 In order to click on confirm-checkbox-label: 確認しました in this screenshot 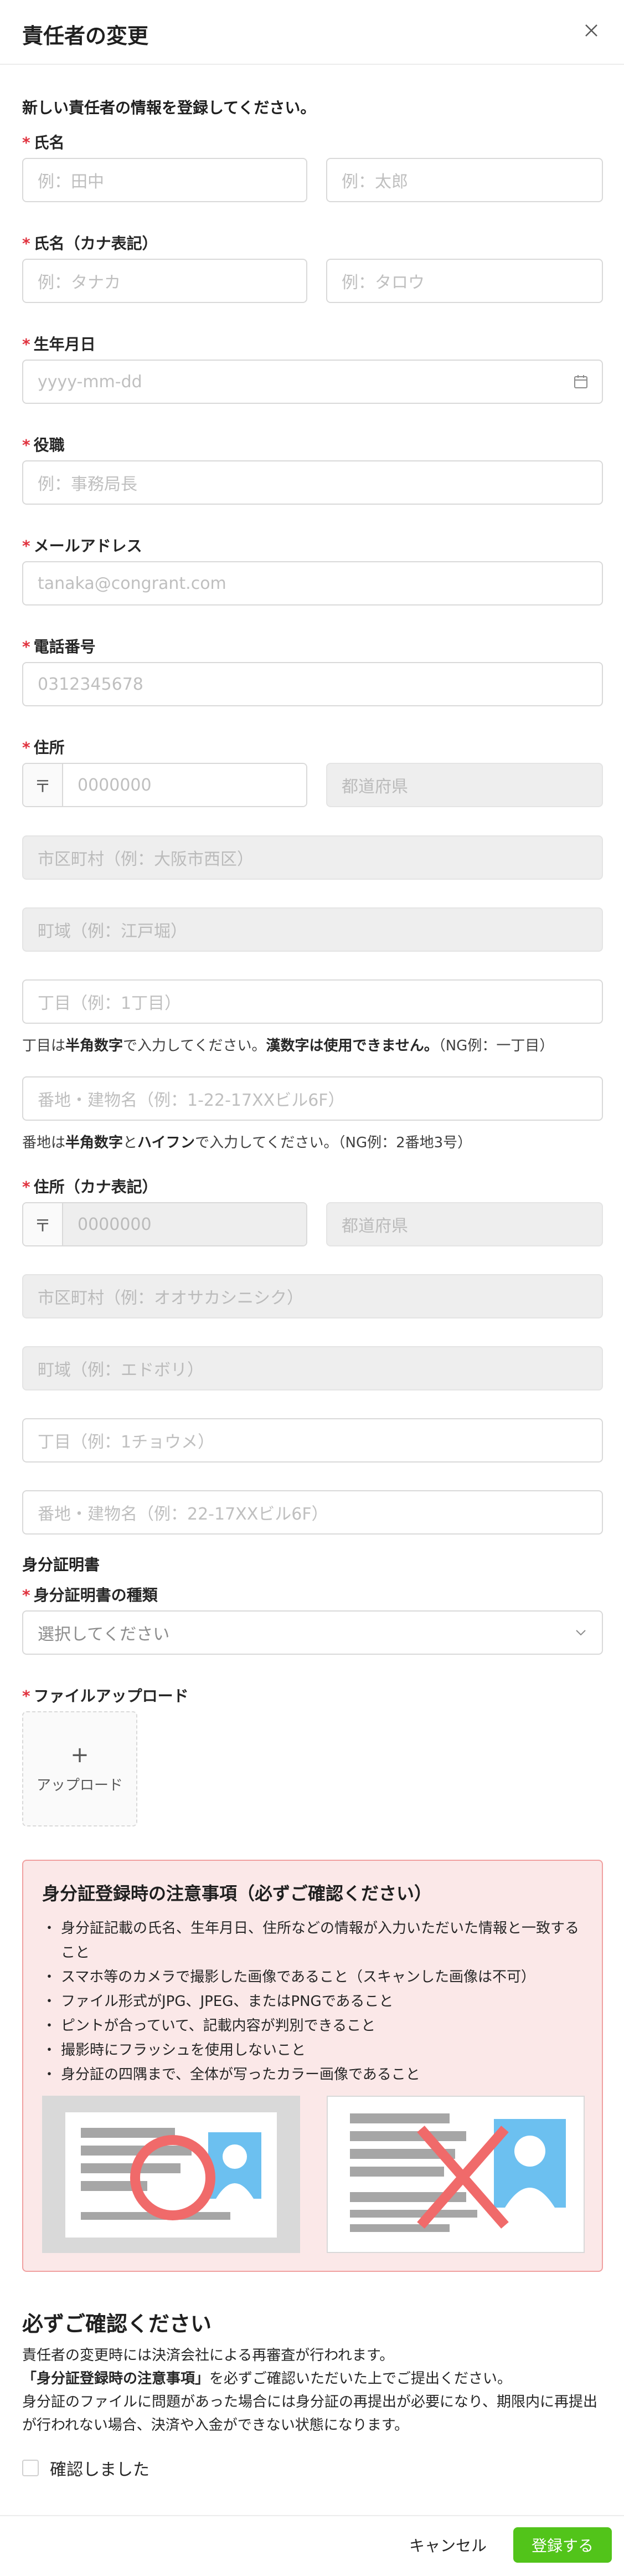, I will do `click(99, 2468)`.